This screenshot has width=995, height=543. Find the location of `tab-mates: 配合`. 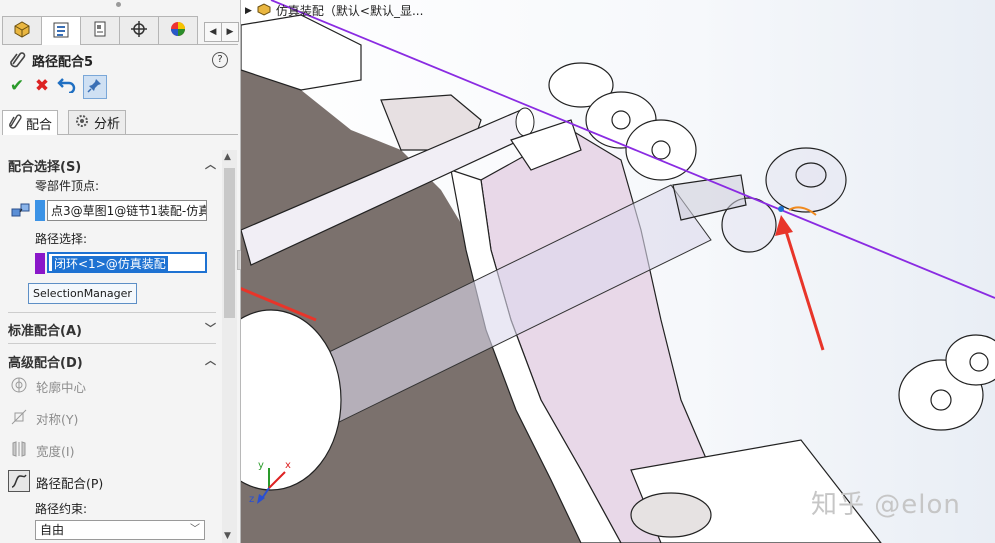

tab-mates: 配合 is located at coordinates (30, 122).